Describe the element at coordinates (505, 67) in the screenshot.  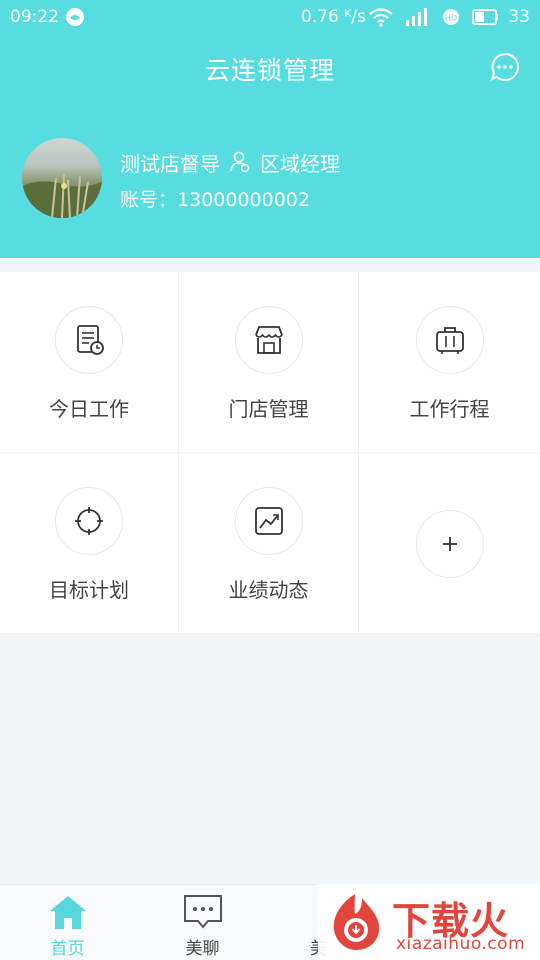
I see `chat-bubble-icon` at that location.